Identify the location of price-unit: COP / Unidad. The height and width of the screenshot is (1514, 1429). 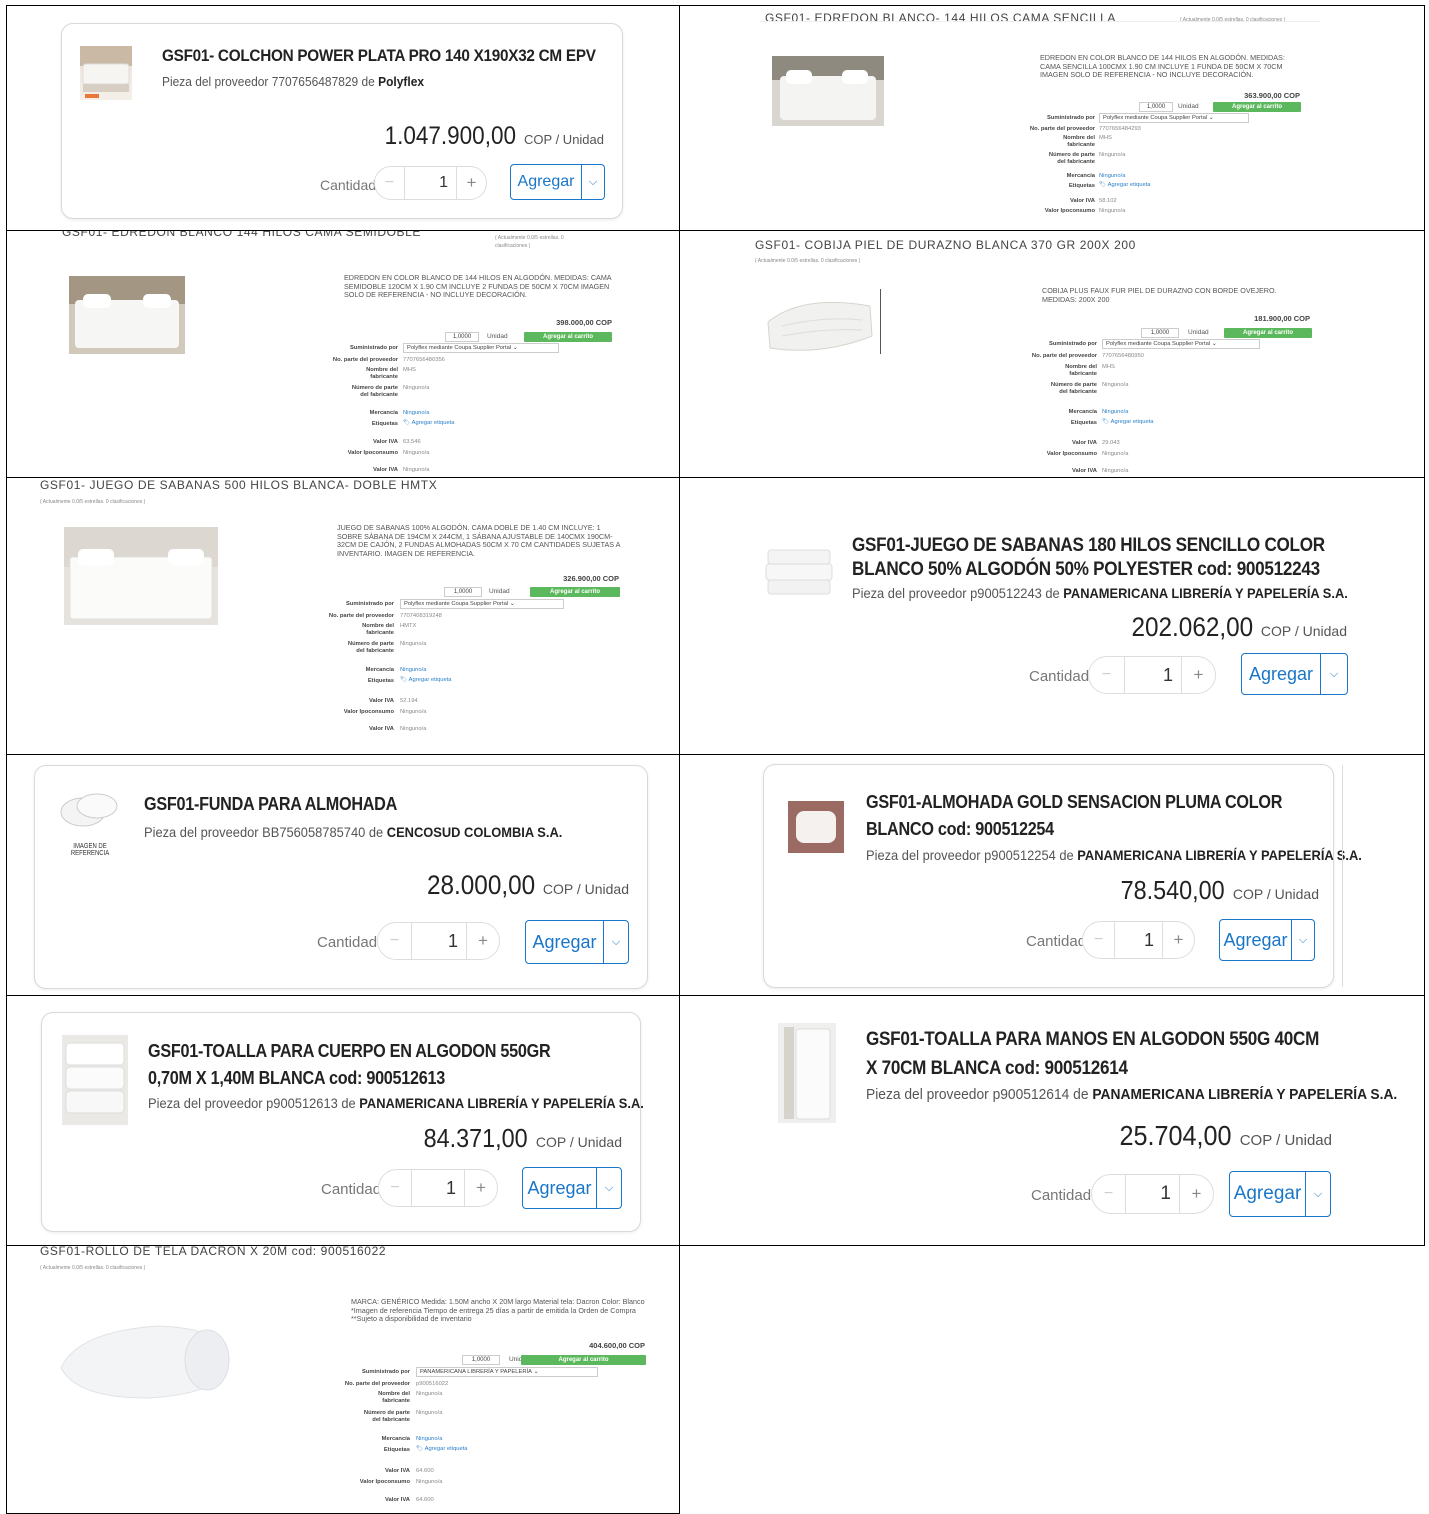
(1285, 1140).